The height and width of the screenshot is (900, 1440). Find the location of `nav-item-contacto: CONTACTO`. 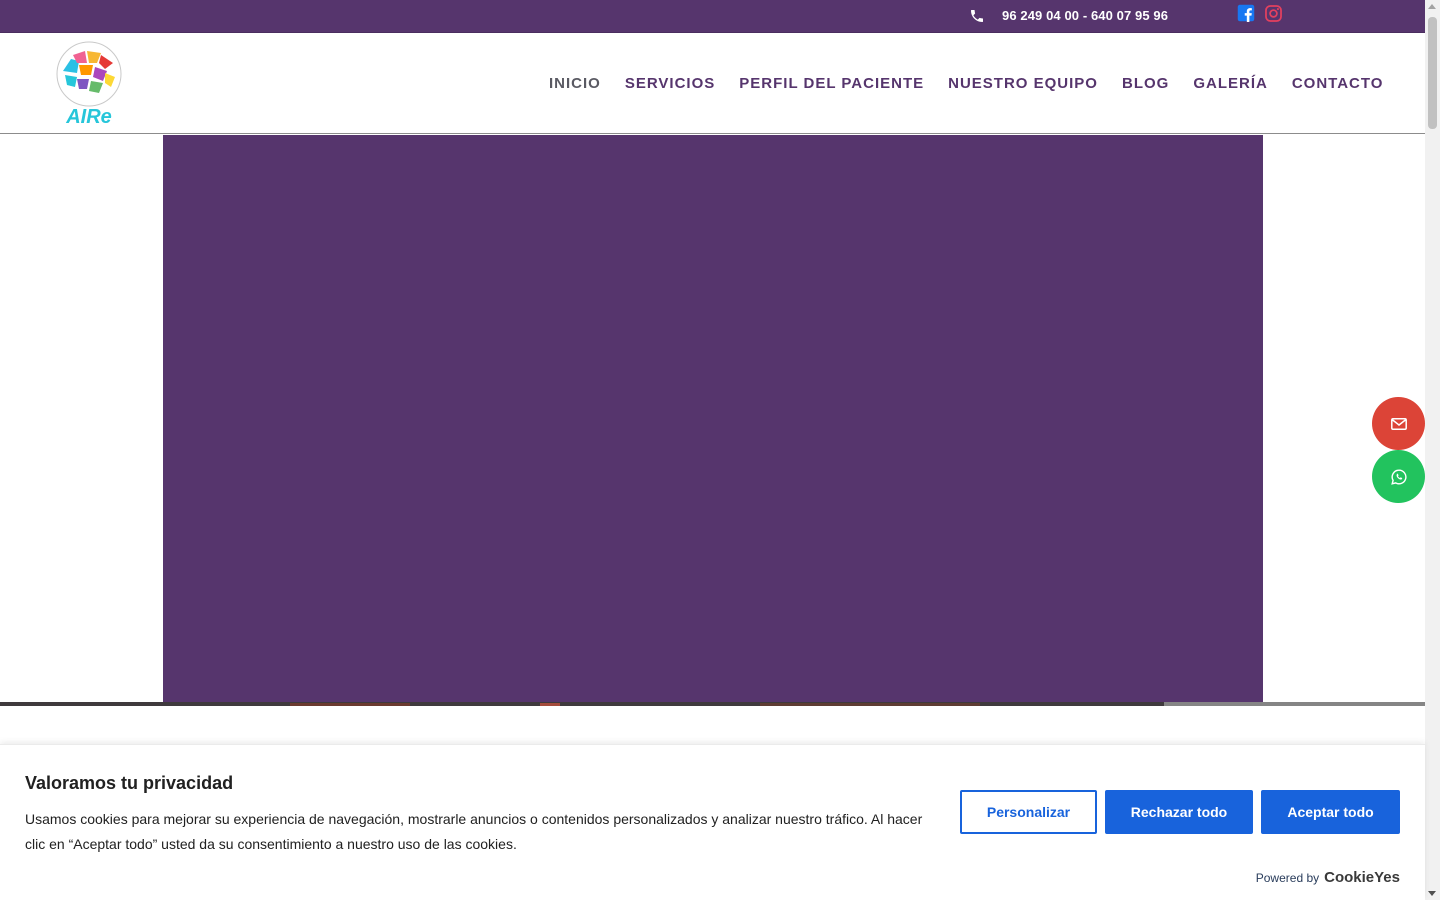

nav-item-contacto: CONTACTO is located at coordinates (1338, 83).